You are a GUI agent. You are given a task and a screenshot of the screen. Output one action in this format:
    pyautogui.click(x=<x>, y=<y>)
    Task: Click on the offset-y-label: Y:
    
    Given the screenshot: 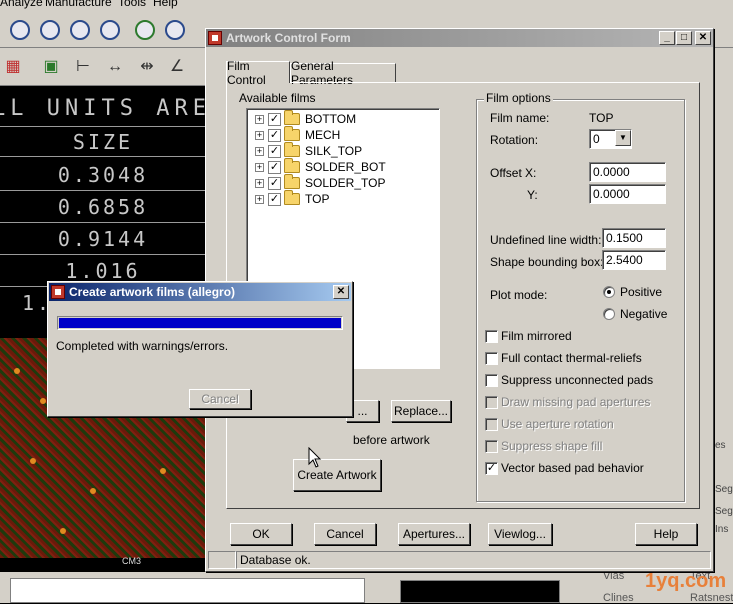 What is the action you would take?
    pyautogui.click(x=532, y=195)
    